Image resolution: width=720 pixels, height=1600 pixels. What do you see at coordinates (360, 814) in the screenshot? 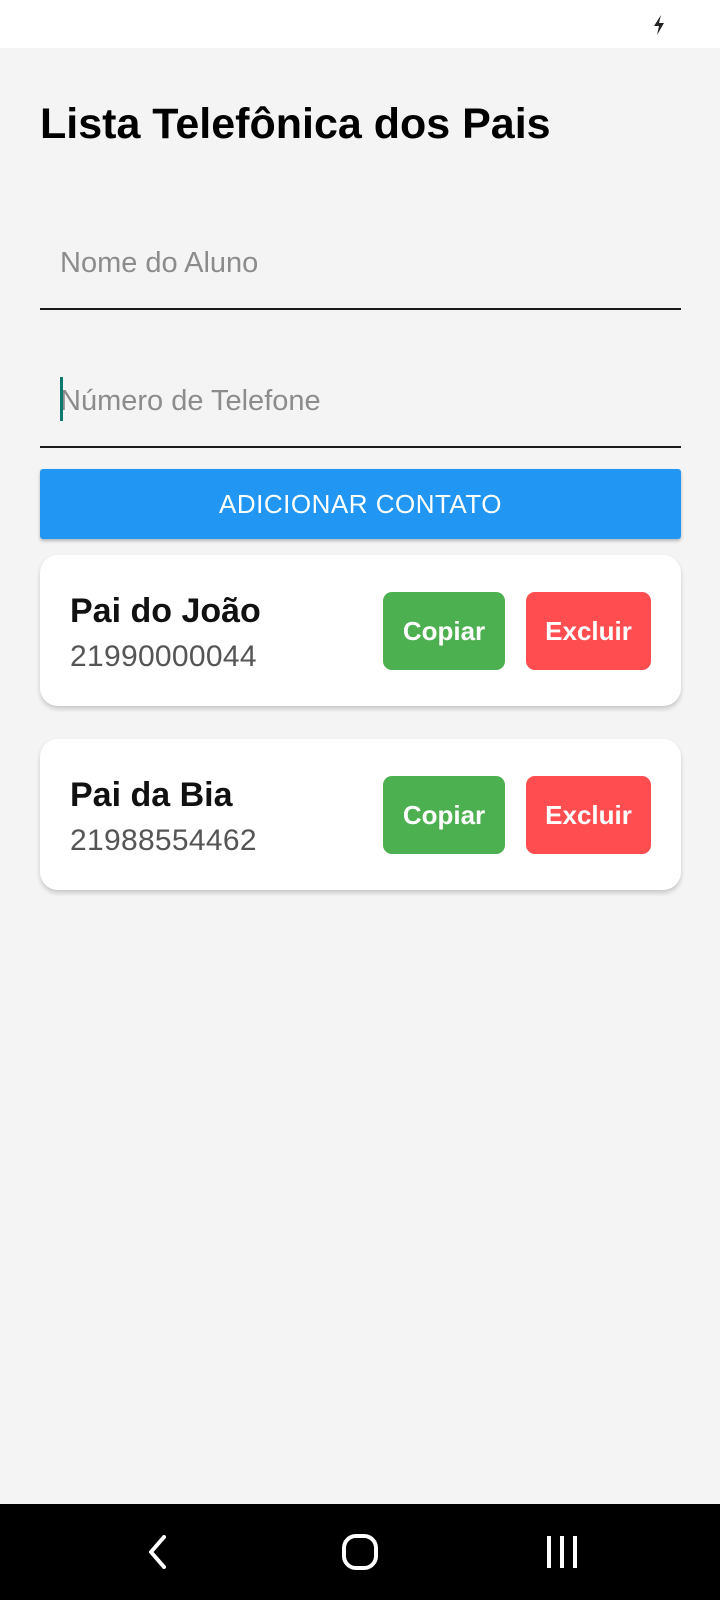
I see `contact-card: Pai da Bia 21988554462 Copiar Excluir` at bounding box center [360, 814].